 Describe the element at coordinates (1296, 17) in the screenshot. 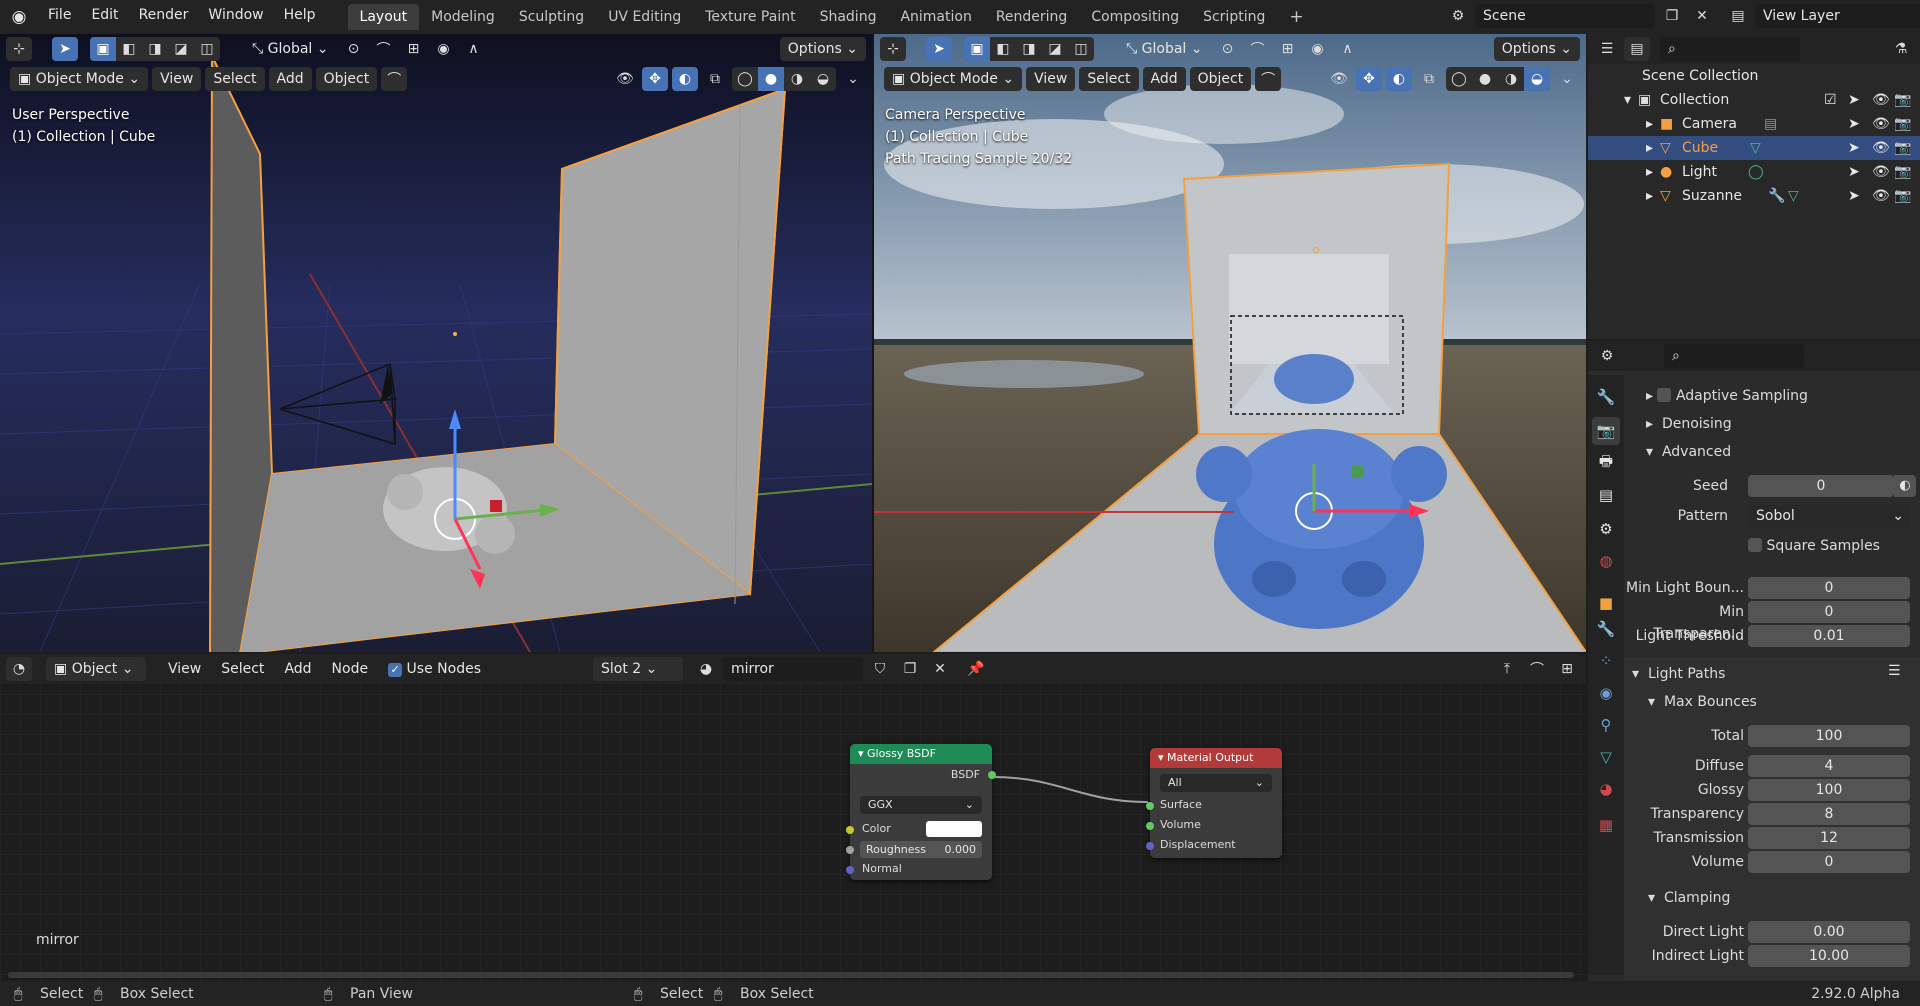

I see `add-workspace-icon: +` at that location.